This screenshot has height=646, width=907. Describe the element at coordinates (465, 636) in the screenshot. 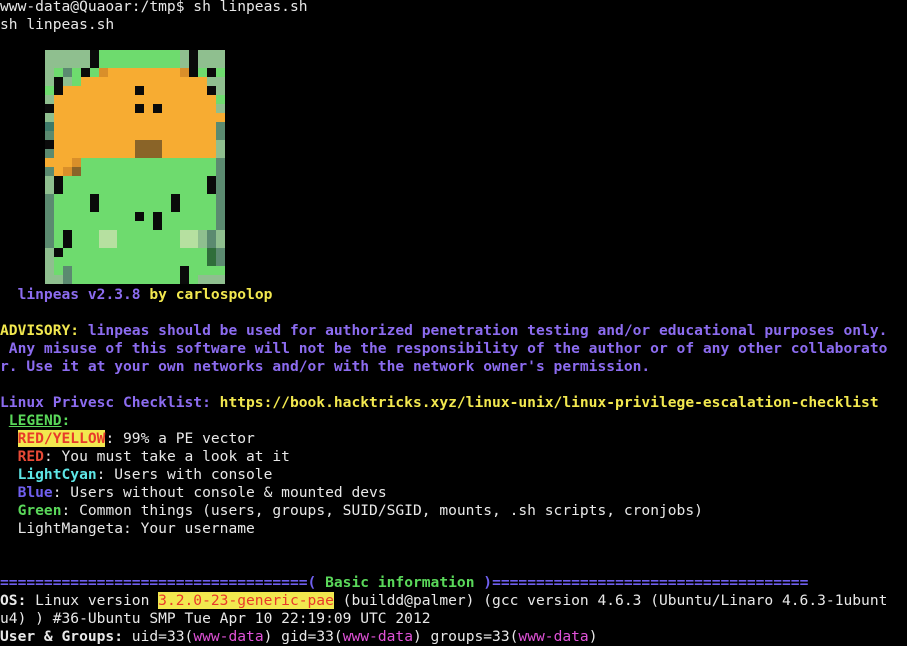

I see `groups-text: ) groups=33(` at that location.